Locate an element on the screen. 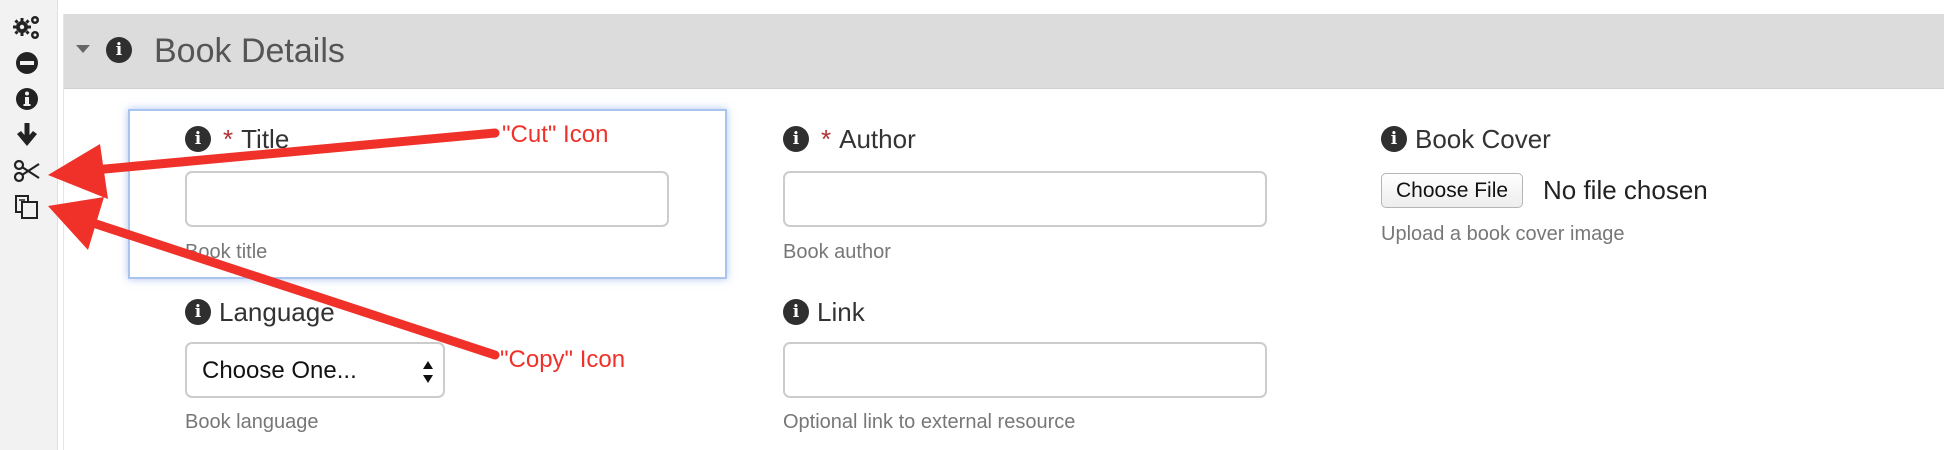 The image size is (1950, 450). cut-icon-annotation: "Cut" Icon is located at coordinates (555, 134).